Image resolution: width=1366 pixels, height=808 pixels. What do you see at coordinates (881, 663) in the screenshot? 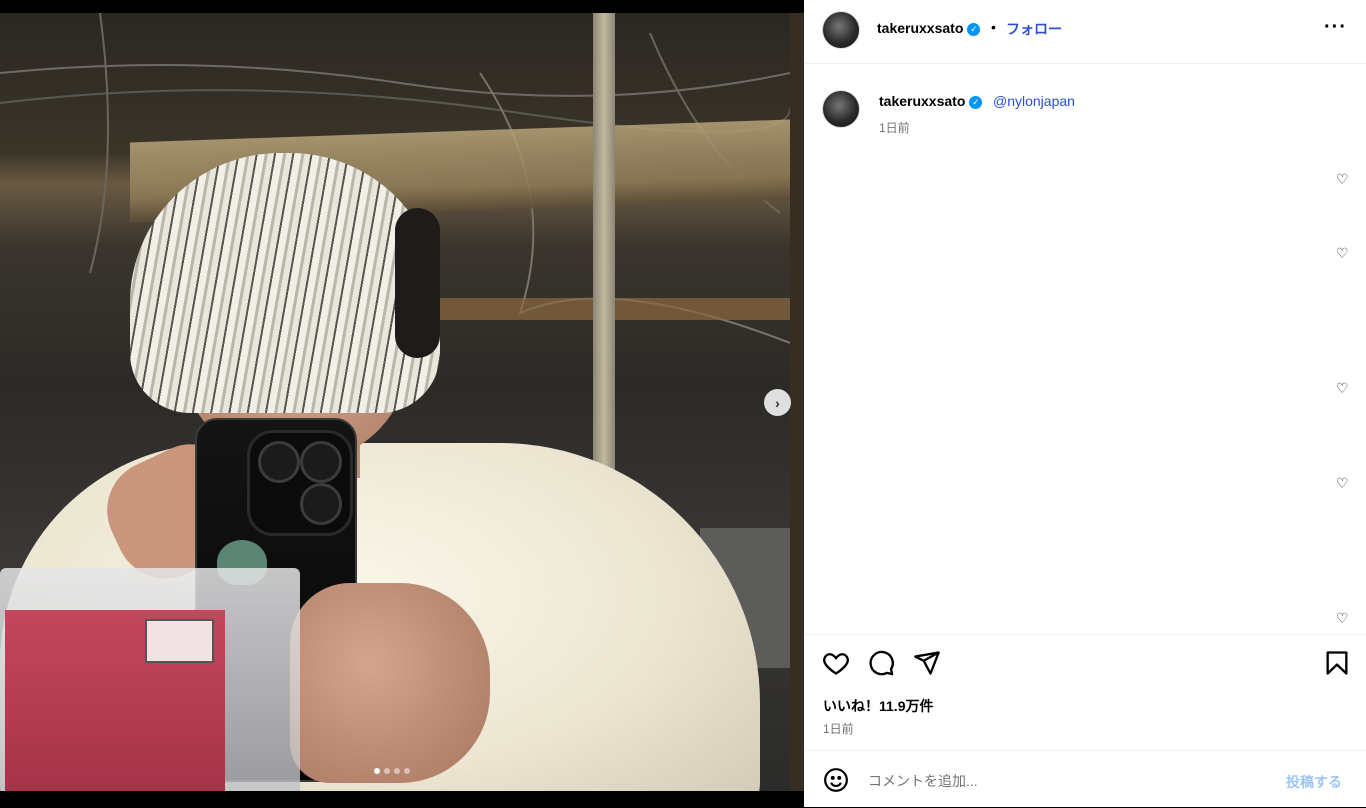
I see `comment-icon` at bounding box center [881, 663].